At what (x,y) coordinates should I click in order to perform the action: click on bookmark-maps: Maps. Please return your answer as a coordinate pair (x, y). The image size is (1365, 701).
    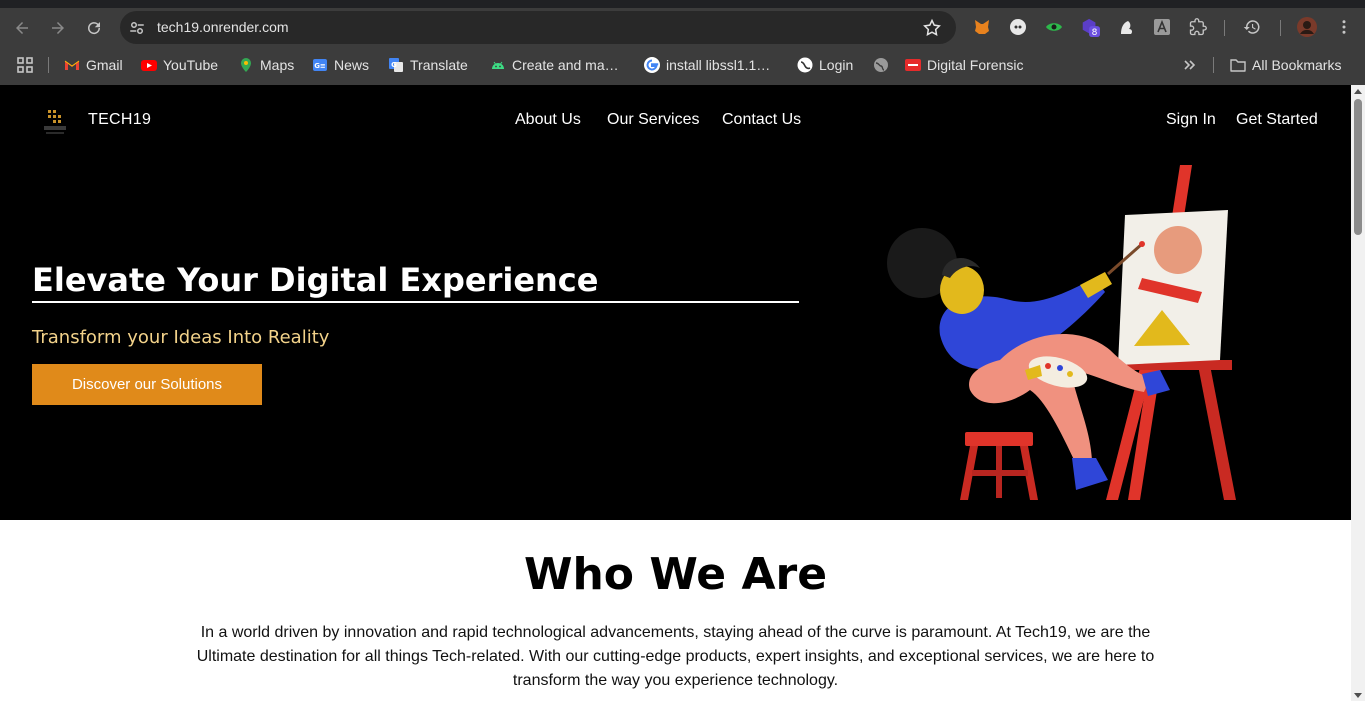
    Looking at the image, I should click on (266, 65).